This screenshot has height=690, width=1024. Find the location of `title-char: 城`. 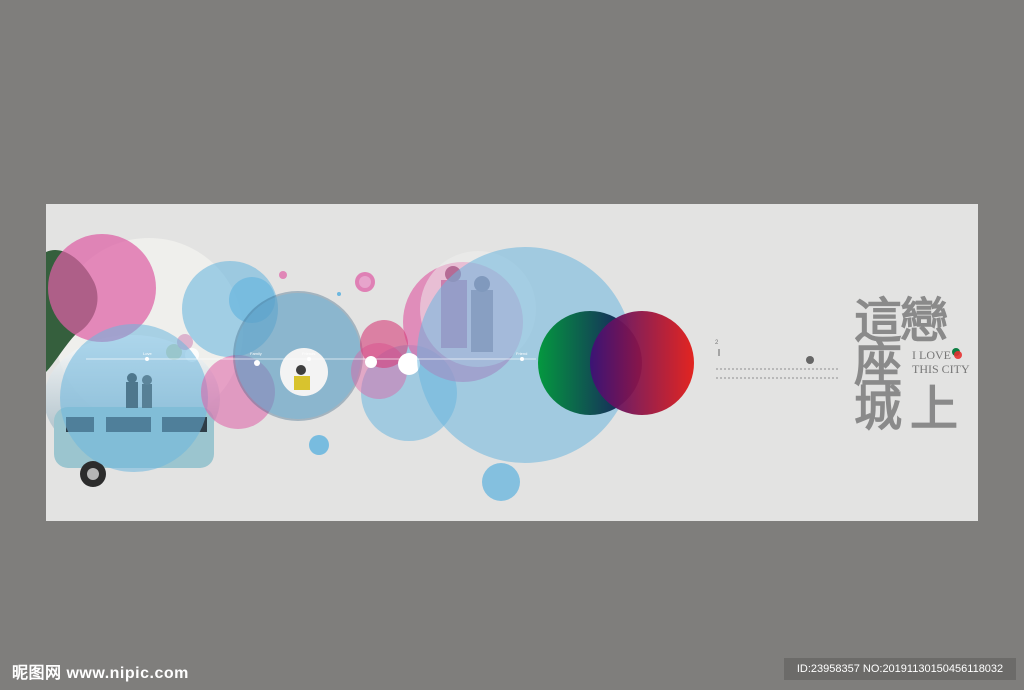

title-char: 城 is located at coordinates (878, 409).